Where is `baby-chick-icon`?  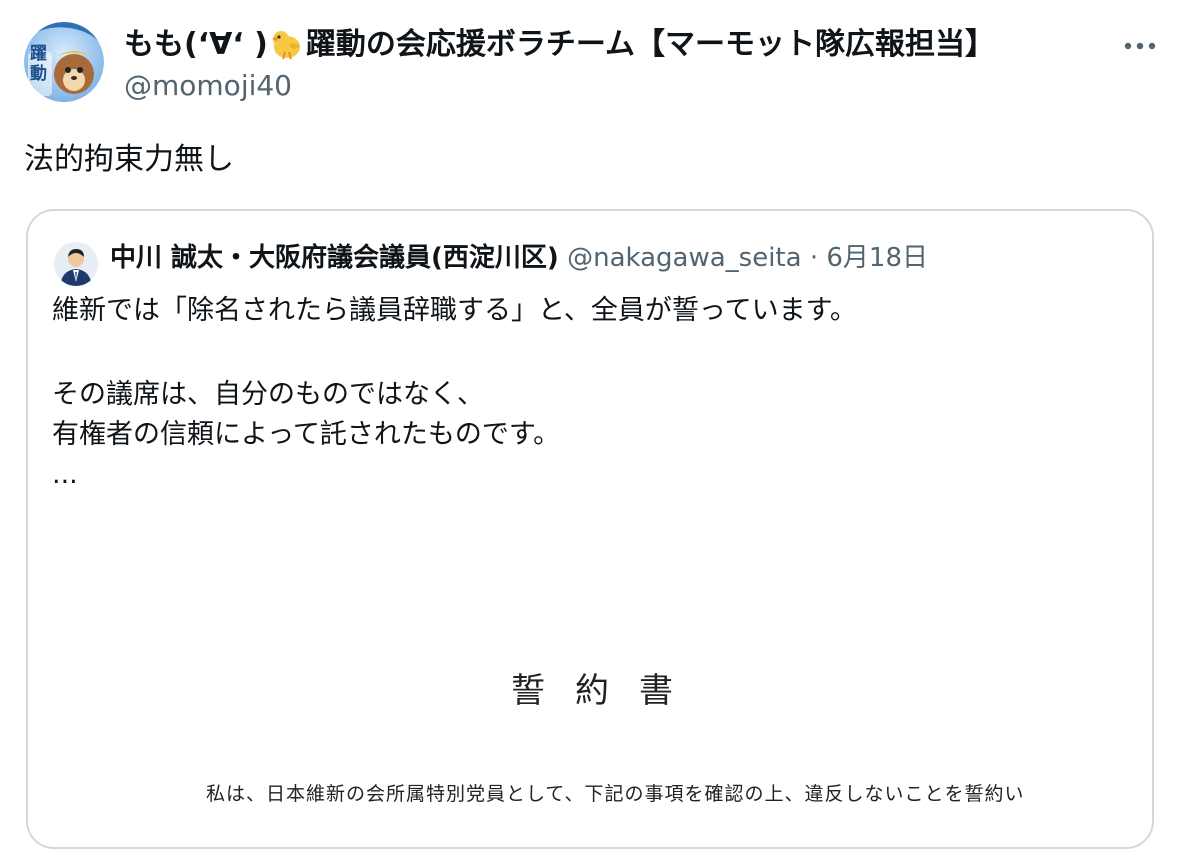
baby-chick-icon is located at coordinates (287, 44).